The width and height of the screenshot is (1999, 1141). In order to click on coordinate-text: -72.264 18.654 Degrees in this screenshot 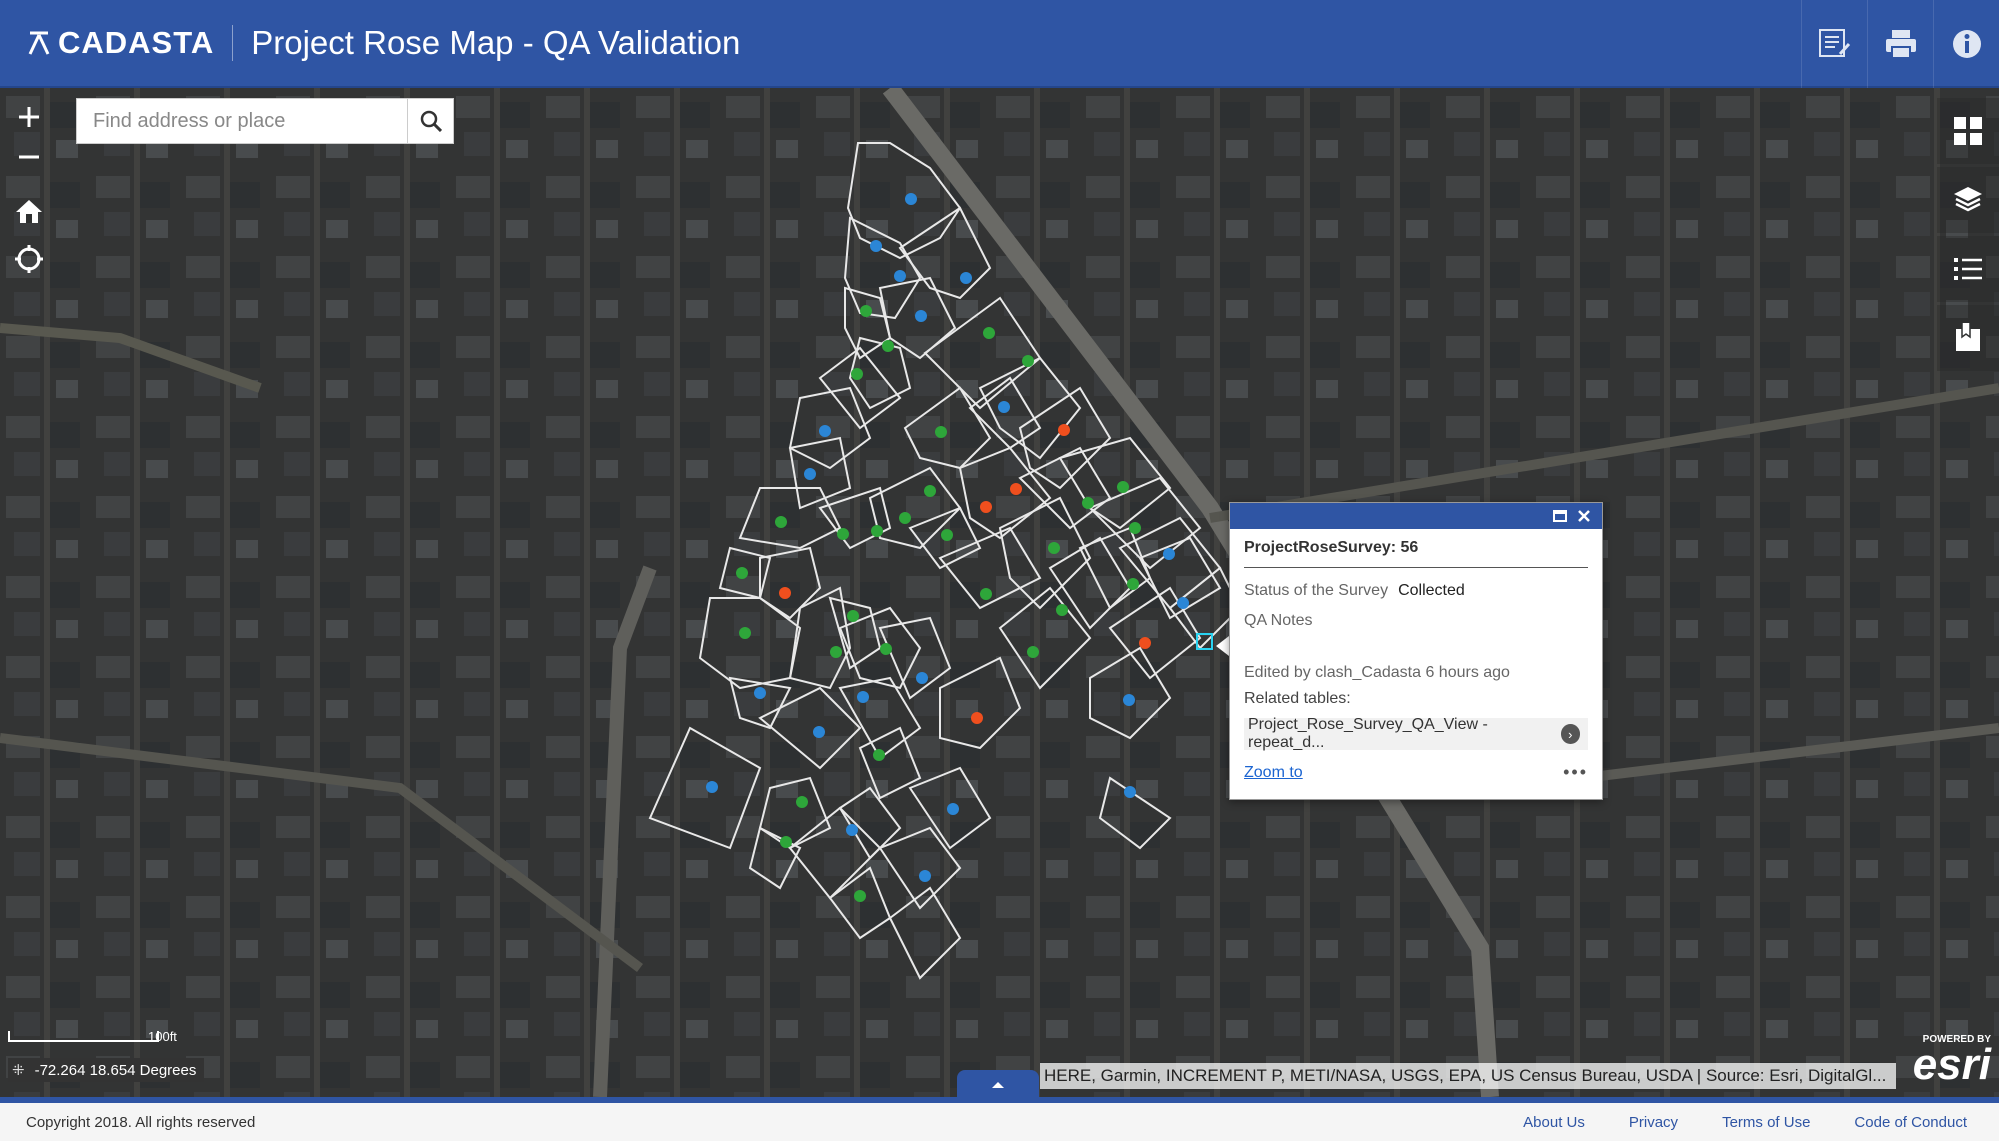, I will do `click(115, 1070)`.